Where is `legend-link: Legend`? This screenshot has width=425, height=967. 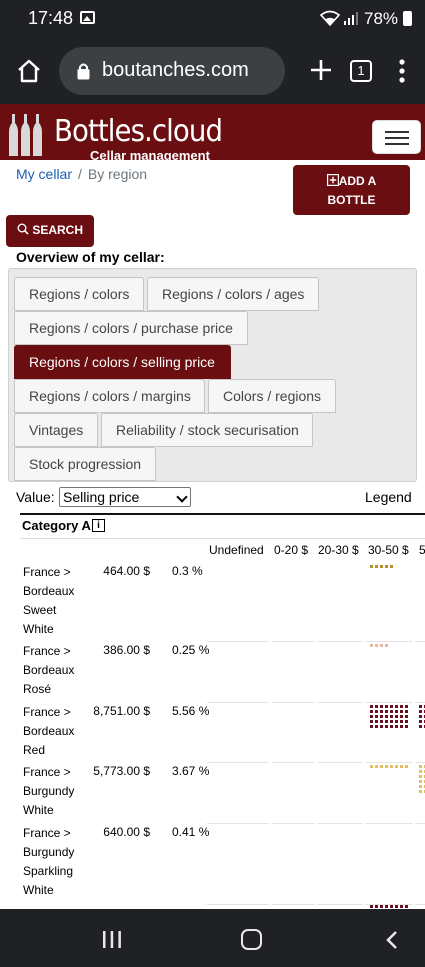 legend-link: Legend is located at coordinates (388, 497).